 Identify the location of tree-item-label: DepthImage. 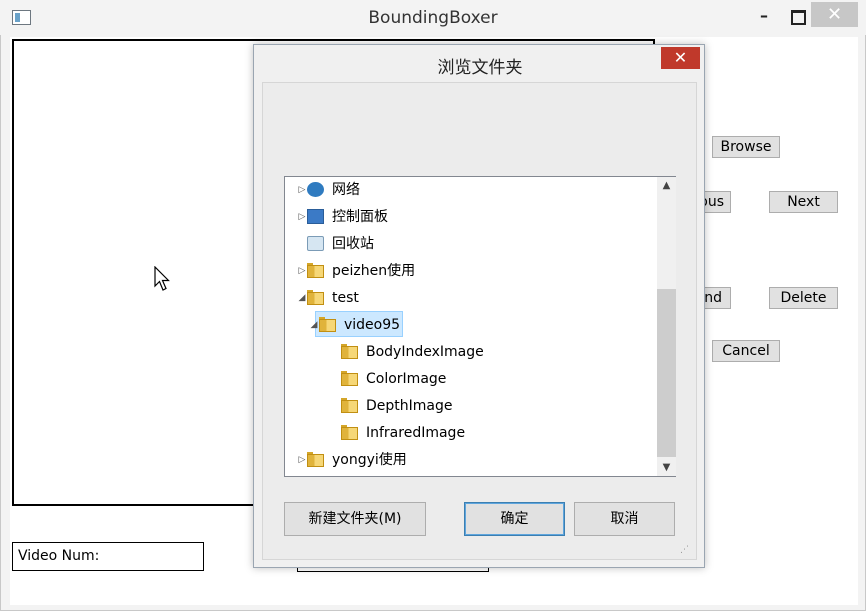
(409, 406).